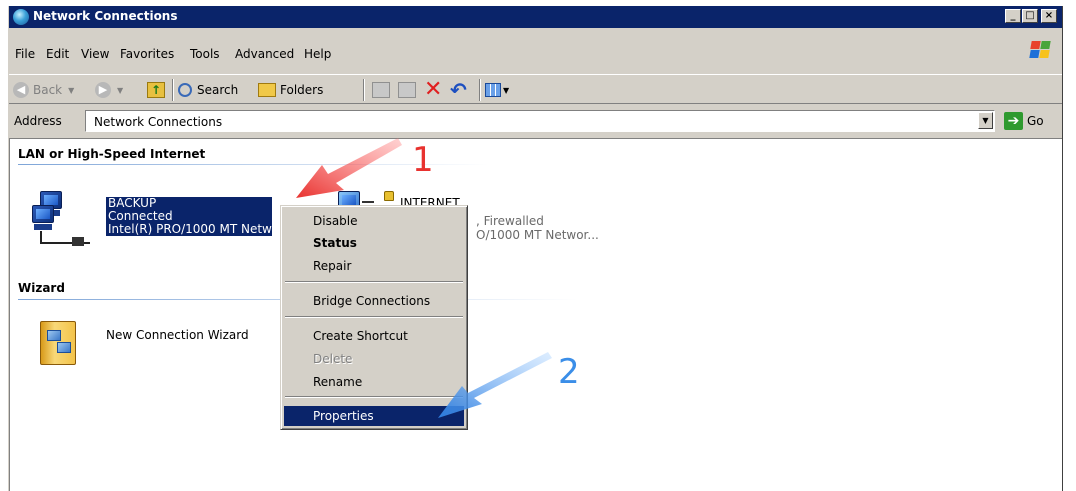 Image resolution: width=1076 pixels, height=491 pixels. Describe the element at coordinates (48, 90) in the screenshot. I see `back-label: Back` at that location.